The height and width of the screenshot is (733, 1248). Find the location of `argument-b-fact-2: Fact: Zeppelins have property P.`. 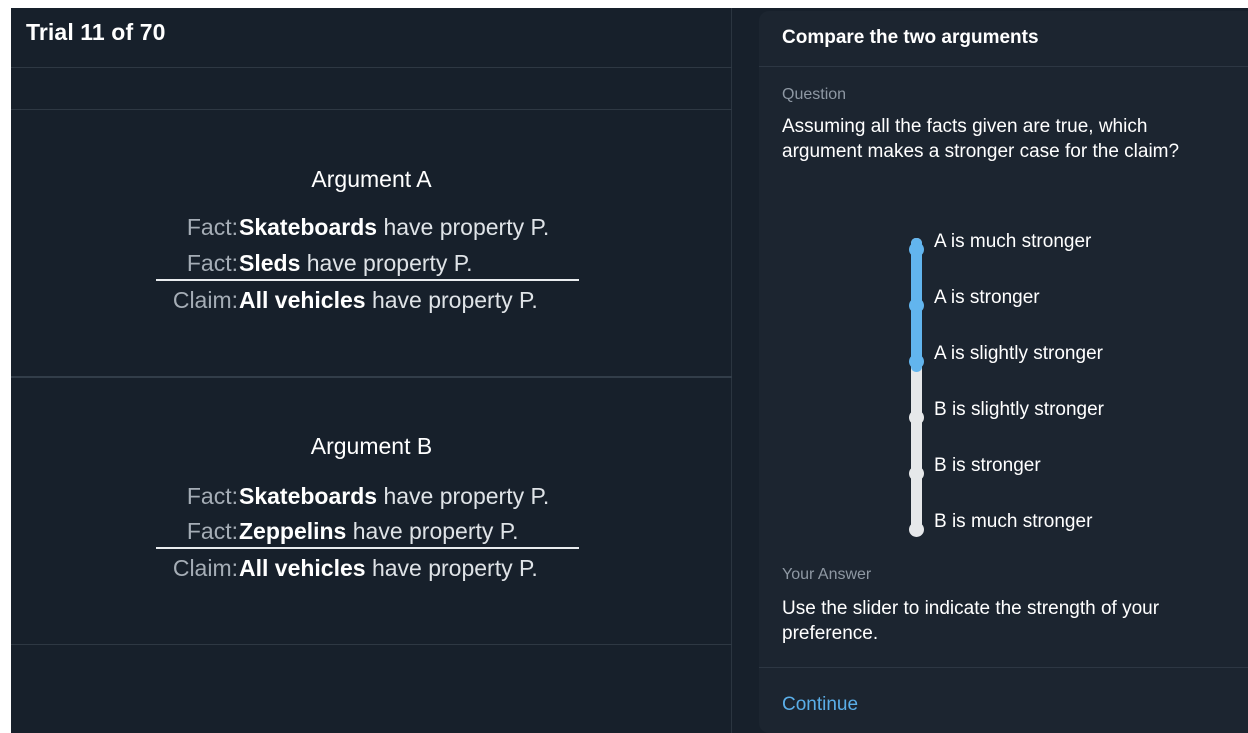

argument-b-fact-2: Fact: Zeppelins have property P. is located at coordinates (371, 534).